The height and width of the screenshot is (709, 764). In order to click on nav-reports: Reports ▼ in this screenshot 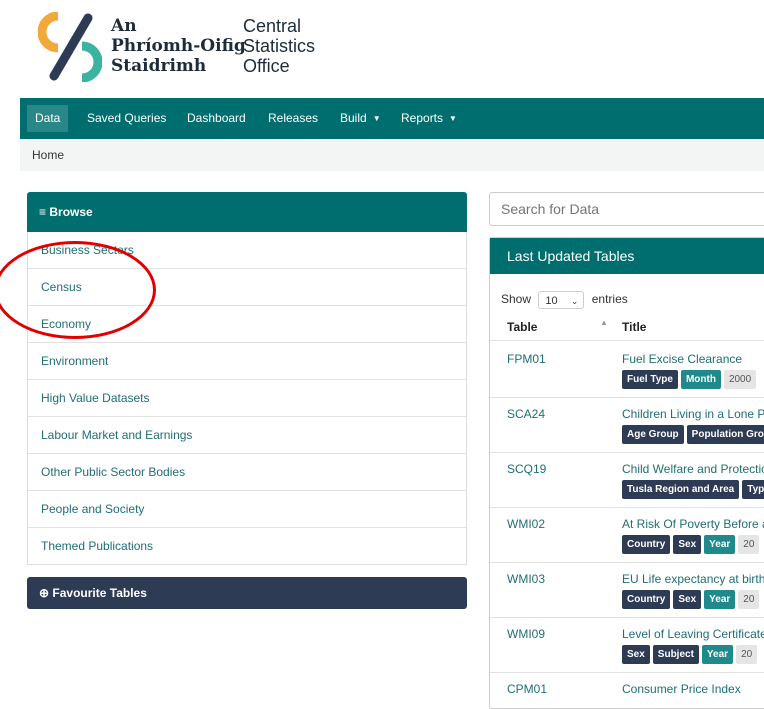, I will do `click(429, 118)`.